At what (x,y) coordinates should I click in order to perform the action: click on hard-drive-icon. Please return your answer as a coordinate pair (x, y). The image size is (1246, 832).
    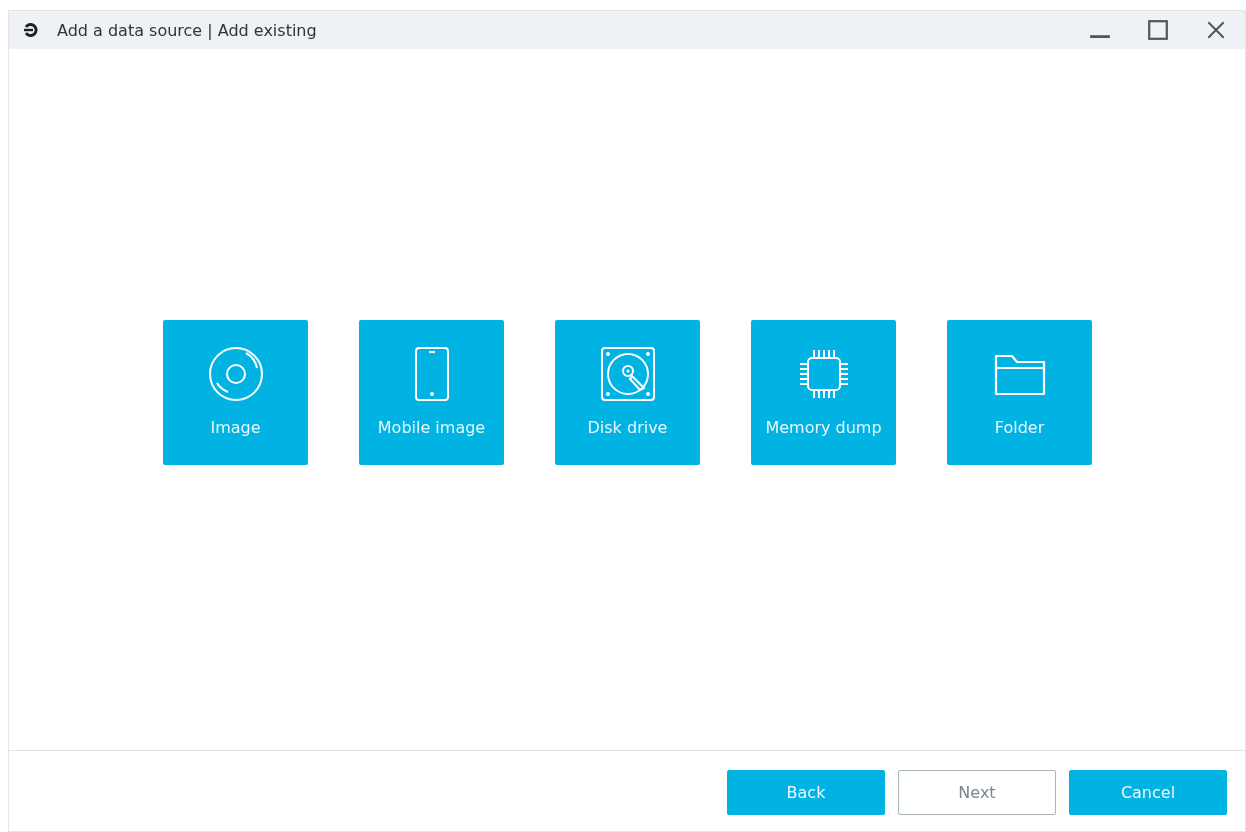
    Looking at the image, I should click on (627, 373).